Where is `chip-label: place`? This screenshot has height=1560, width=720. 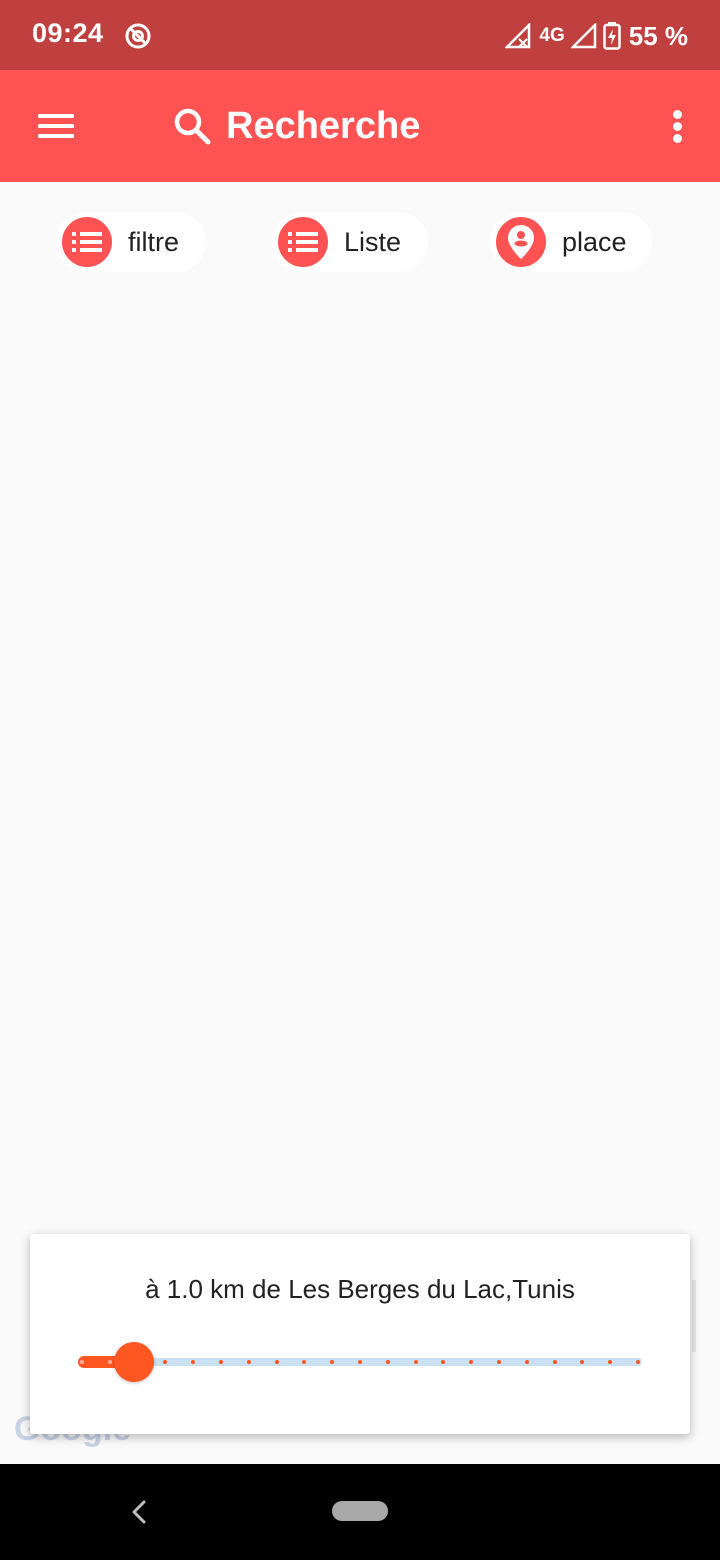
chip-label: place is located at coordinates (594, 241).